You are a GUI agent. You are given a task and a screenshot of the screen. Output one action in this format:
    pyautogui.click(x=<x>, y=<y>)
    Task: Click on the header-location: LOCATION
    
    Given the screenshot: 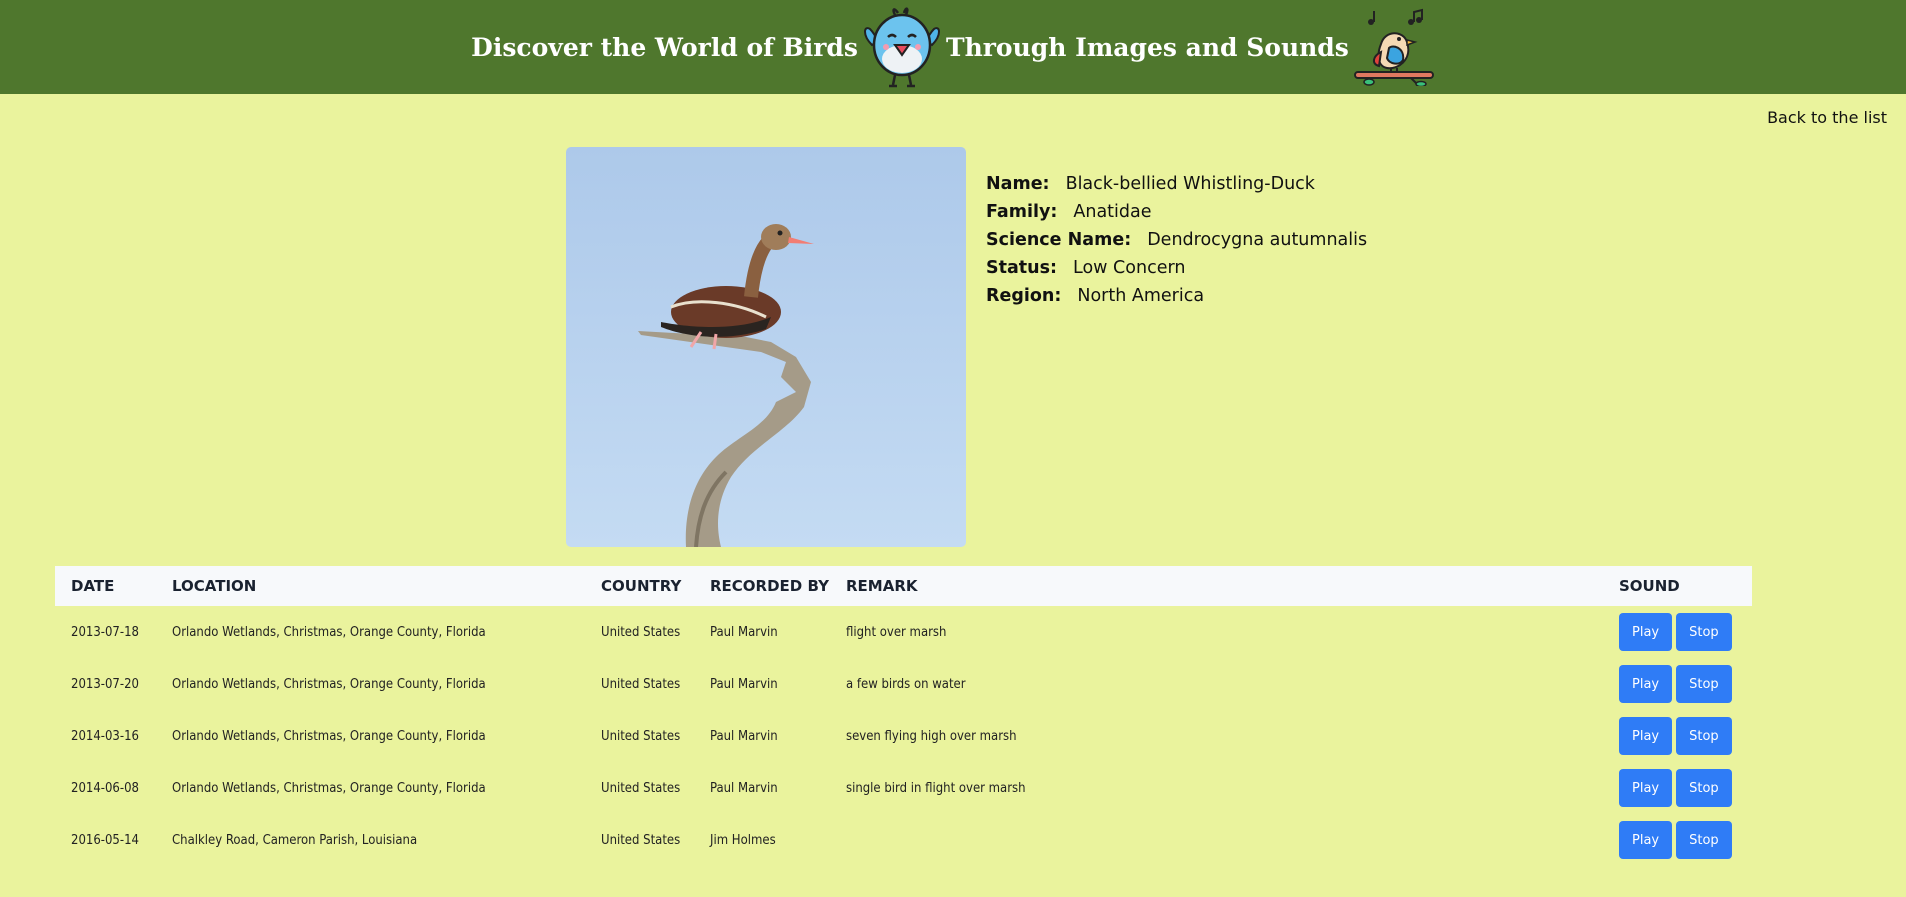 What is the action you would take?
    pyautogui.click(x=214, y=586)
    